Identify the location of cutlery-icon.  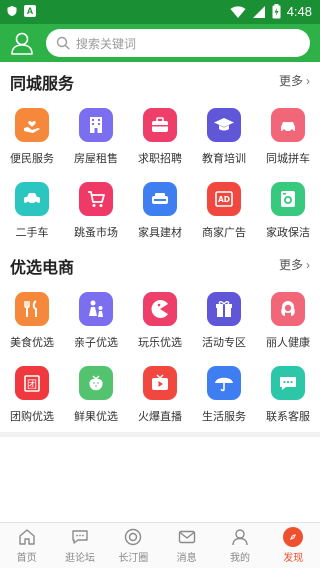
(30, 308).